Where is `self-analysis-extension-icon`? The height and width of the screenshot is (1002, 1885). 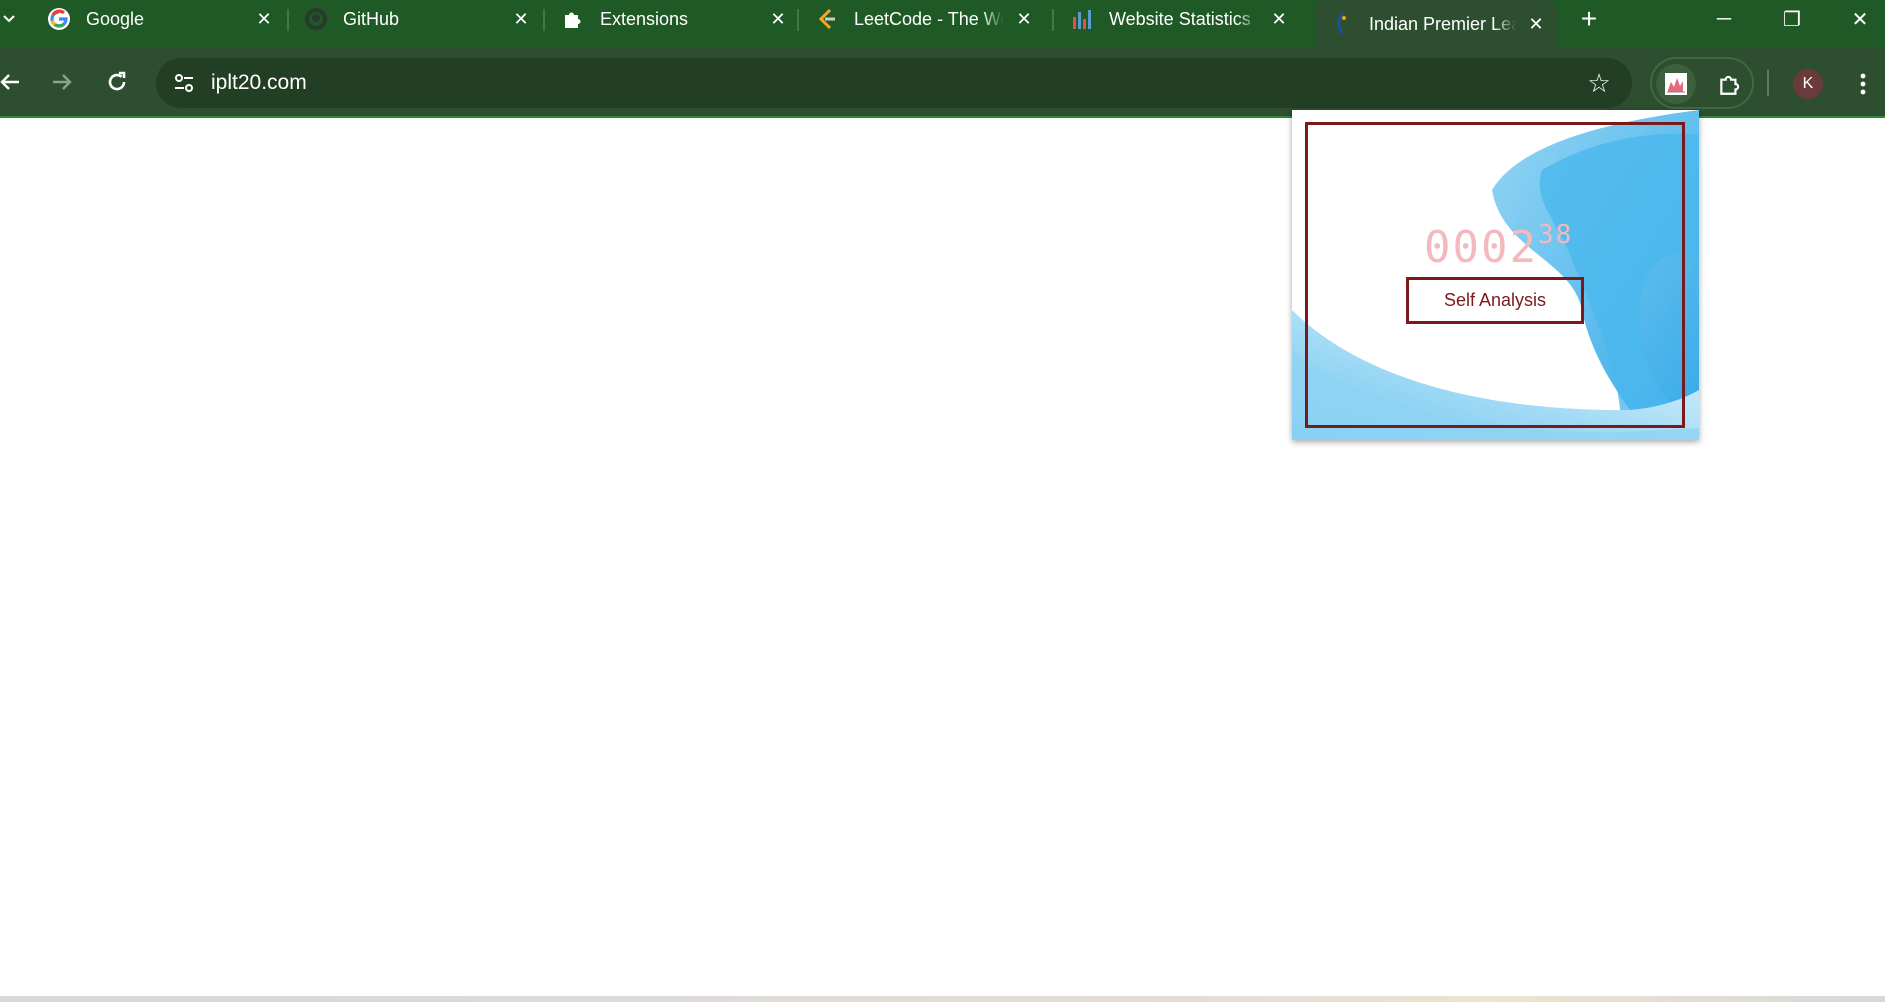
self-analysis-extension-icon is located at coordinates (1676, 84).